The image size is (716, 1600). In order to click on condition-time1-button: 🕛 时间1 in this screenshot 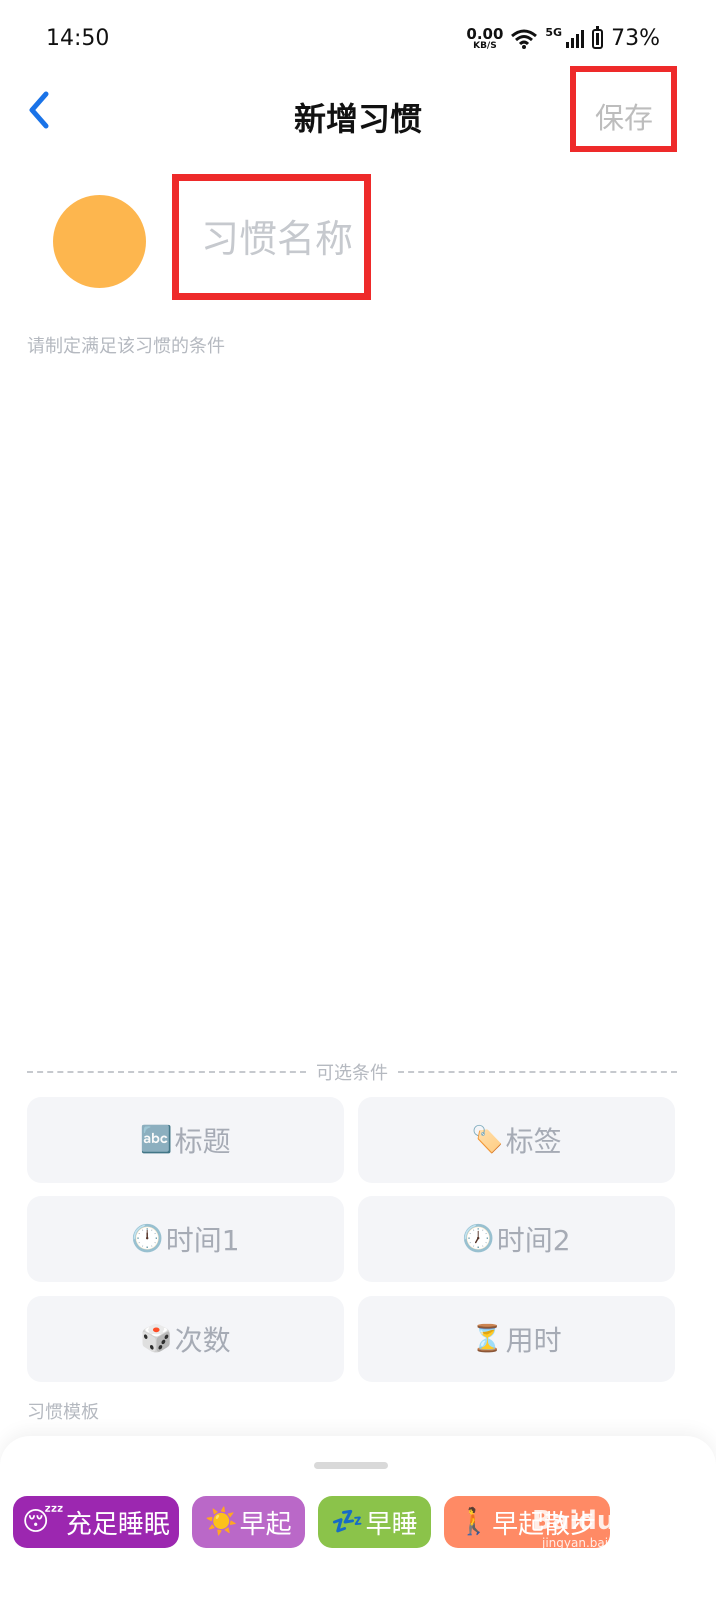, I will do `click(185, 1239)`.